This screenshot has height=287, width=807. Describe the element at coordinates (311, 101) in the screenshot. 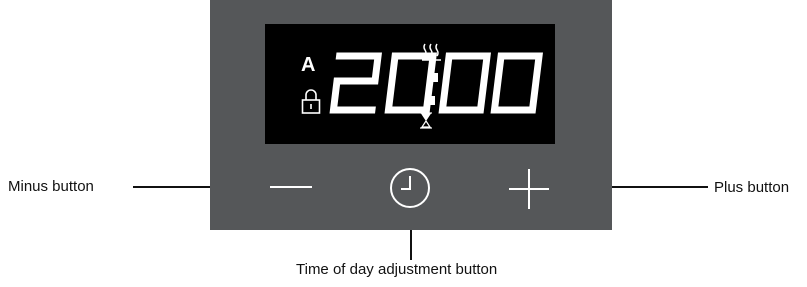

I see `lock-icon` at that location.